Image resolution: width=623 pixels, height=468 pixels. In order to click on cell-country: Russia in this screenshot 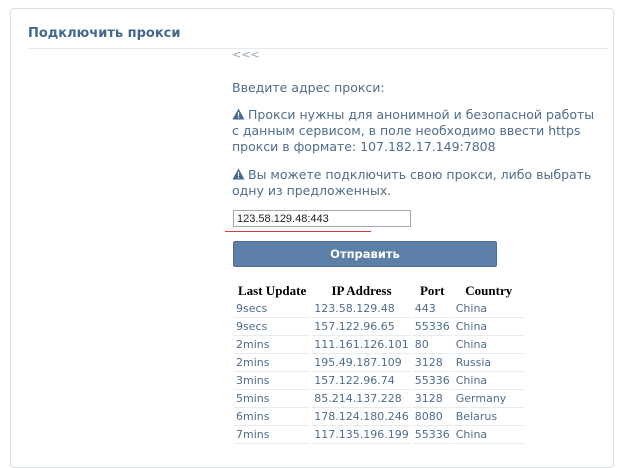, I will do `click(488, 363)`.